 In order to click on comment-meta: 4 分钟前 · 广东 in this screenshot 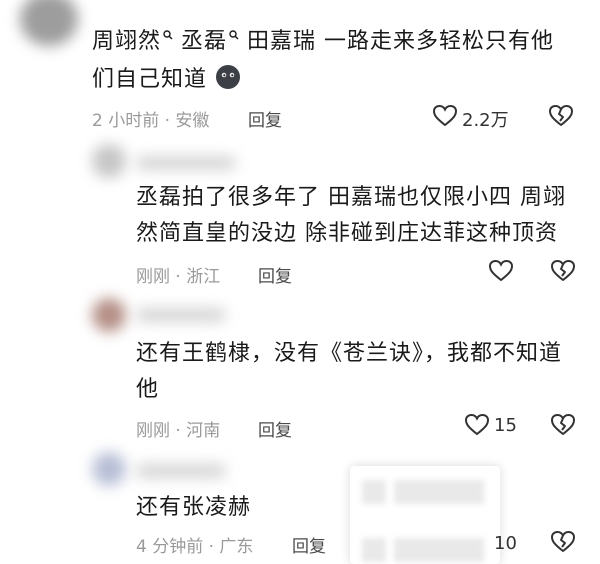, I will do `click(195, 547)`.